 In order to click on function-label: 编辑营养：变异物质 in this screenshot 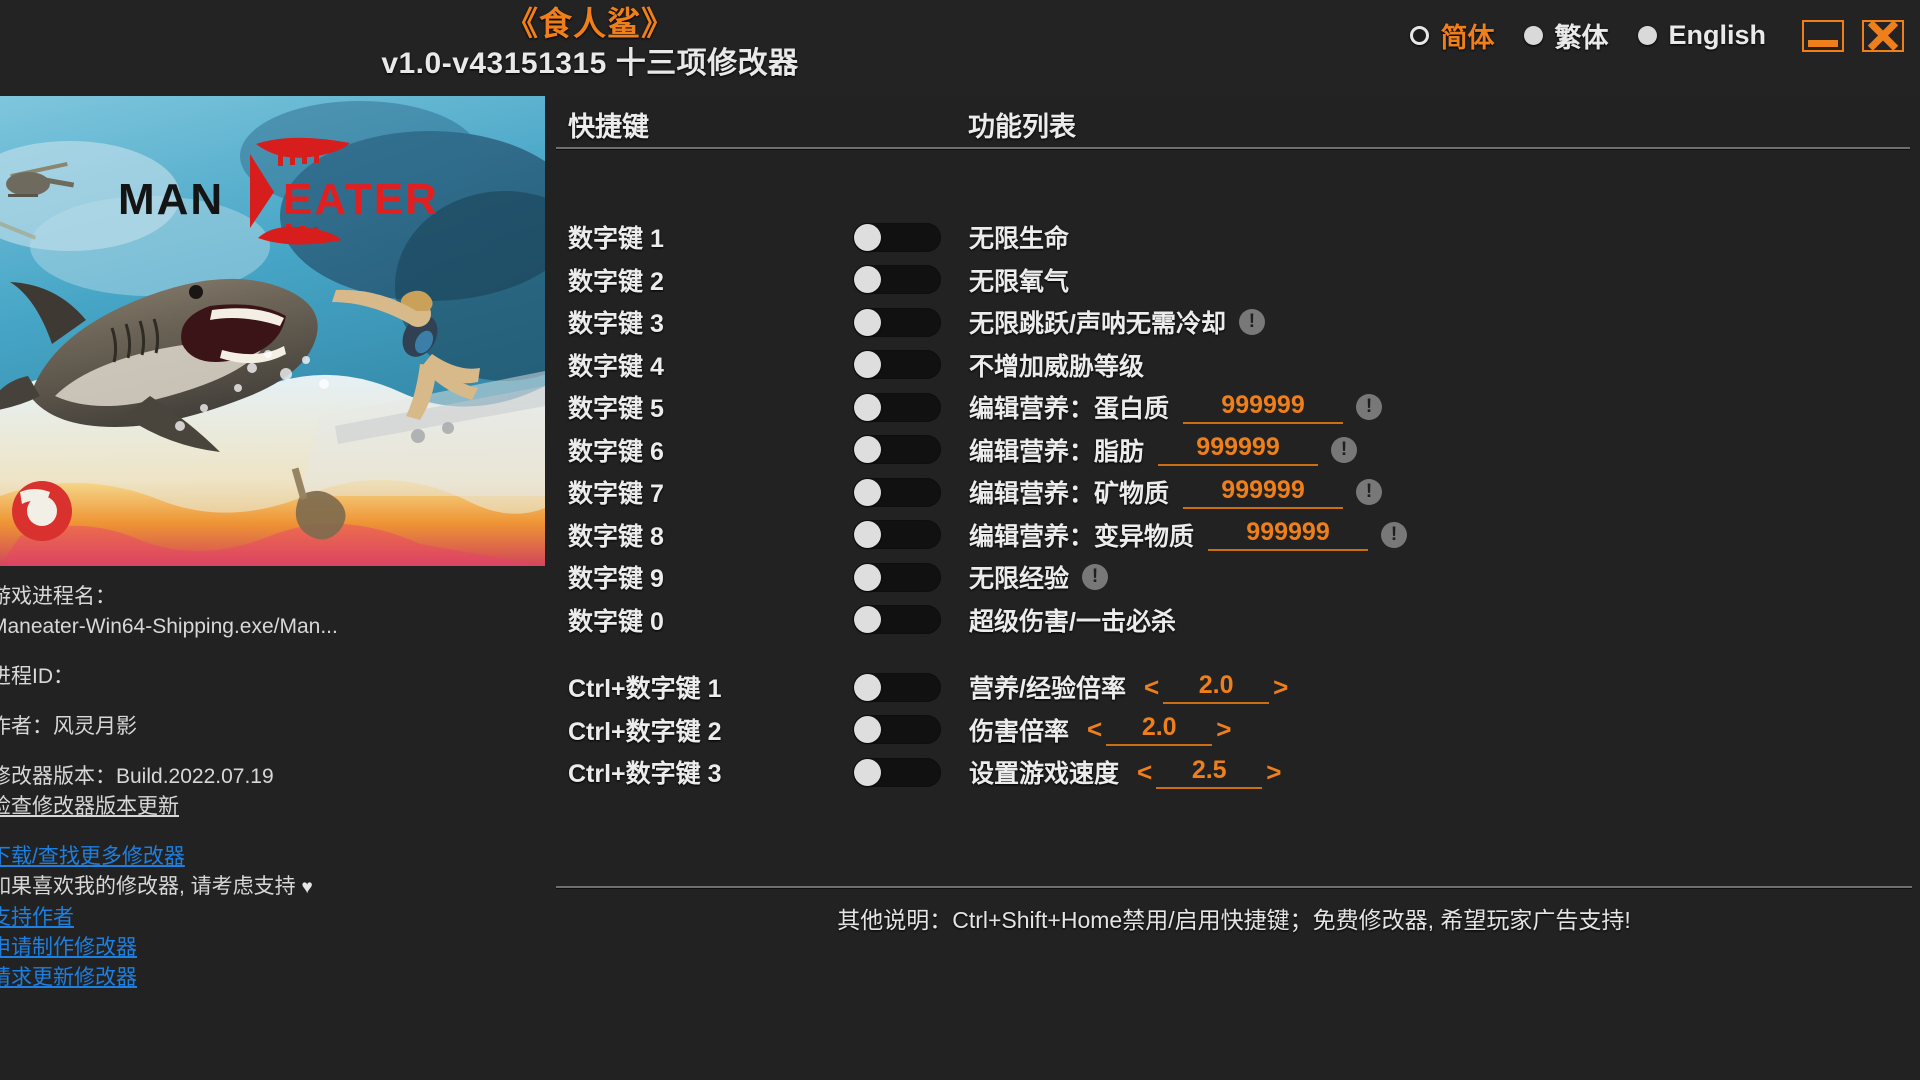, I will do `click(1082, 536)`.